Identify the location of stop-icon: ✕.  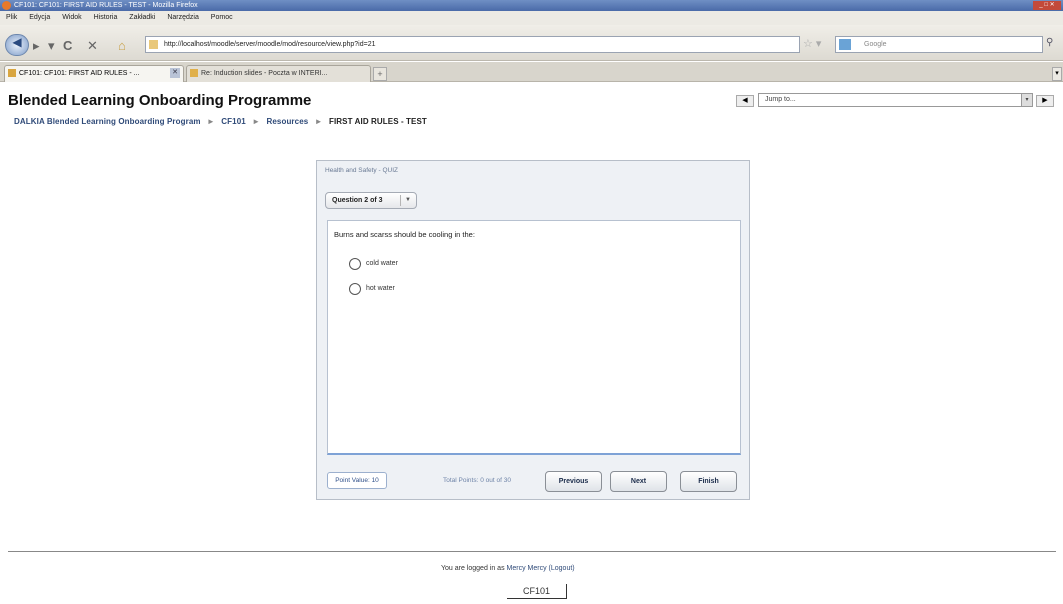
(92, 46).